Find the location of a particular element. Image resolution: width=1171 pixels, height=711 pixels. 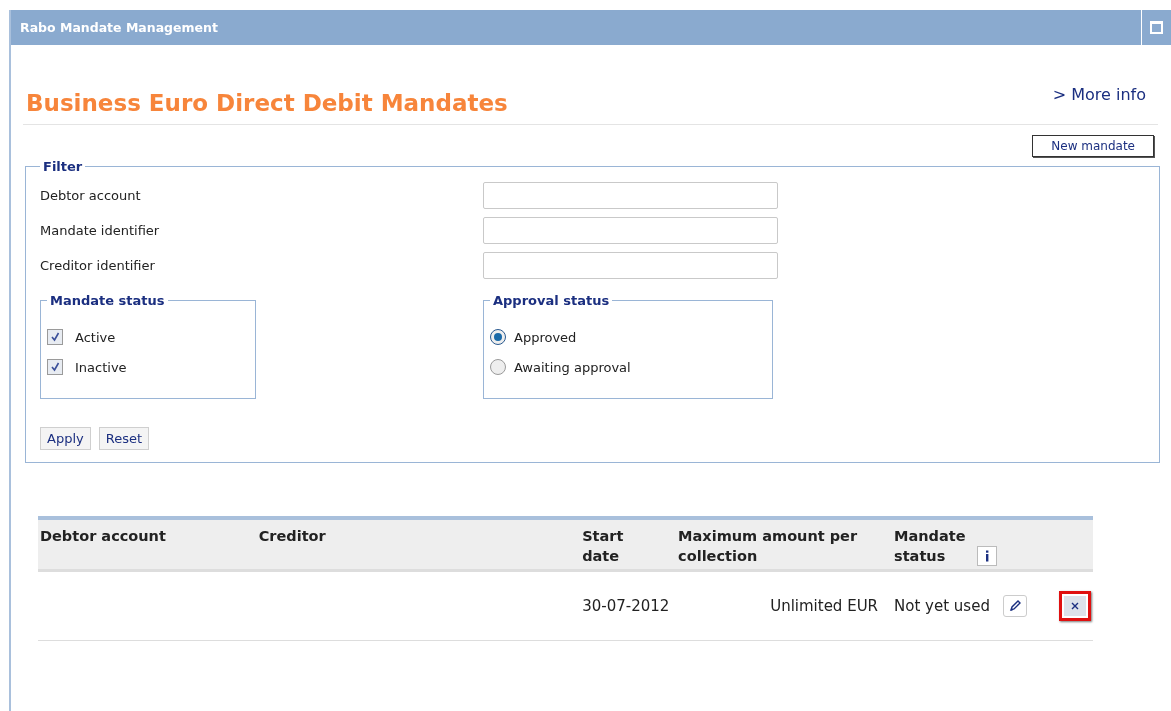

group-legend: Approval status is located at coordinates (551, 300).